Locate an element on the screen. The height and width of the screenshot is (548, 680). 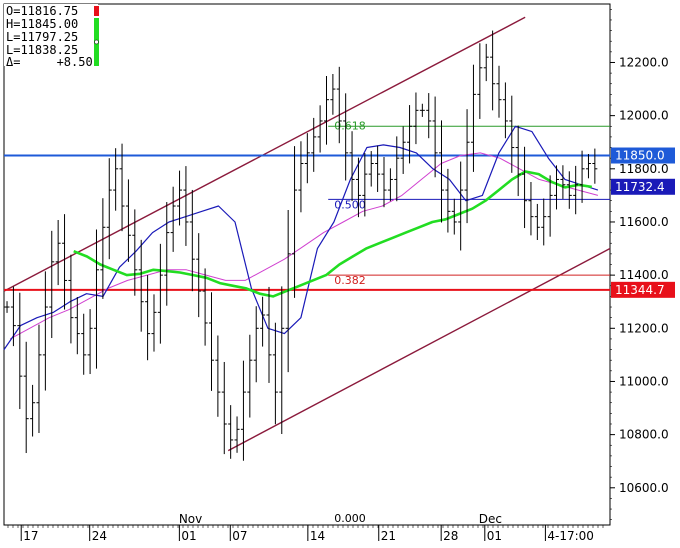
ohlc-open-marker is located at coordinates (96, 11).